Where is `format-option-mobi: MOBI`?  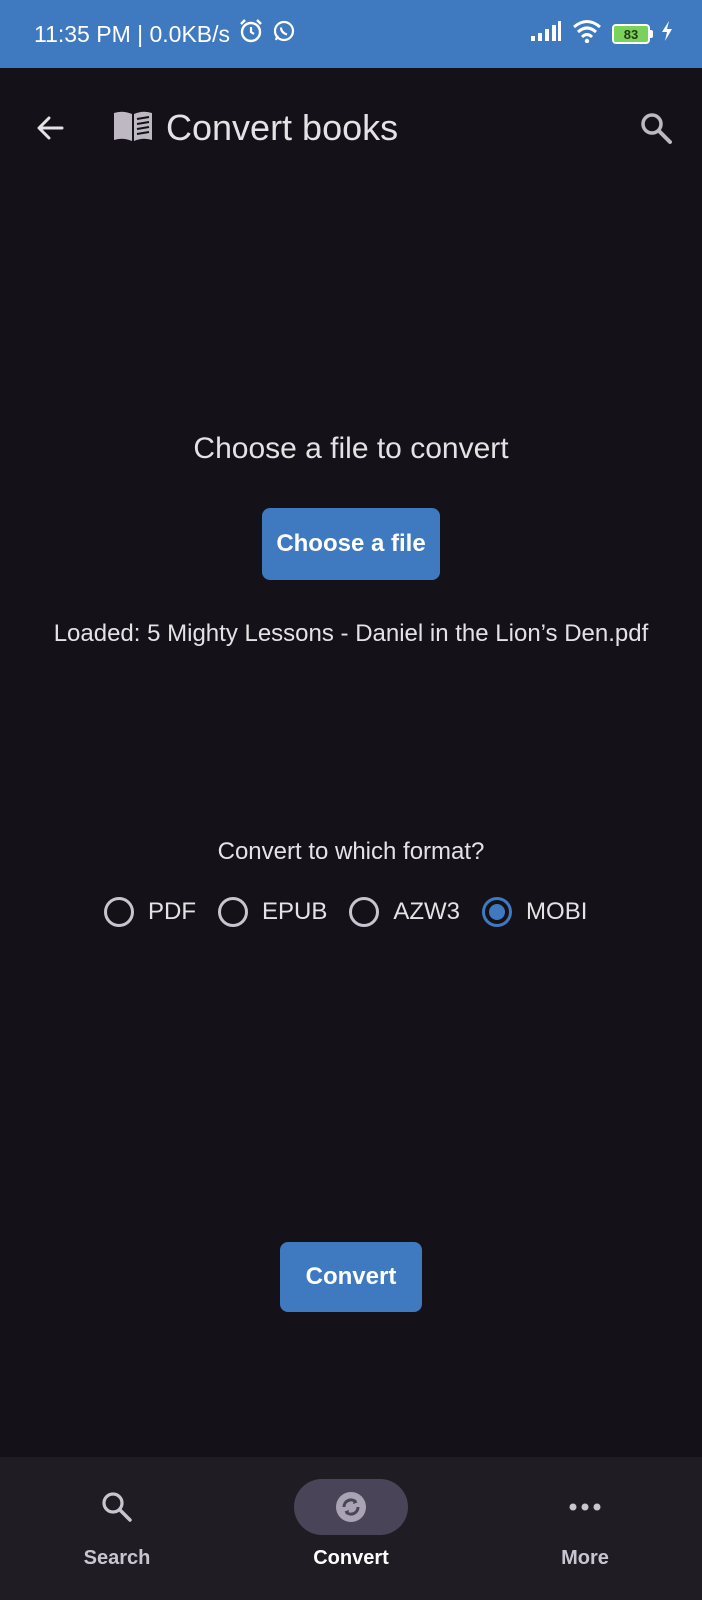
format-option-mobi: MOBI is located at coordinates (534, 912).